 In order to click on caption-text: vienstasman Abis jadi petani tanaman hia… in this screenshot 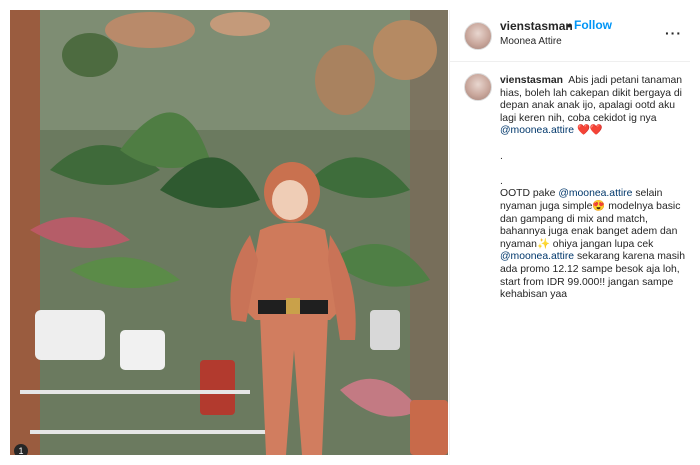, I will do `click(593, 188)`.